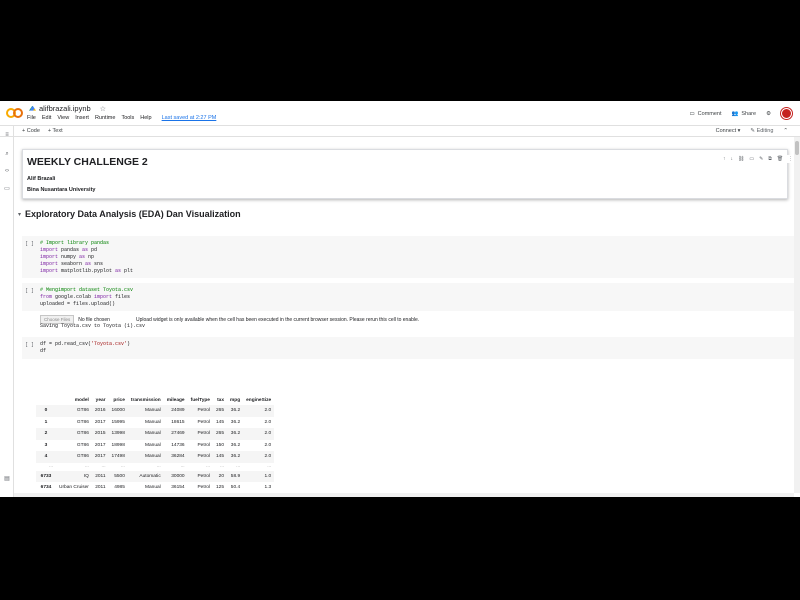  Describe the element at coordinates (724, 159) in the screenshot. I see `move-up-icon: ↑` at that location.